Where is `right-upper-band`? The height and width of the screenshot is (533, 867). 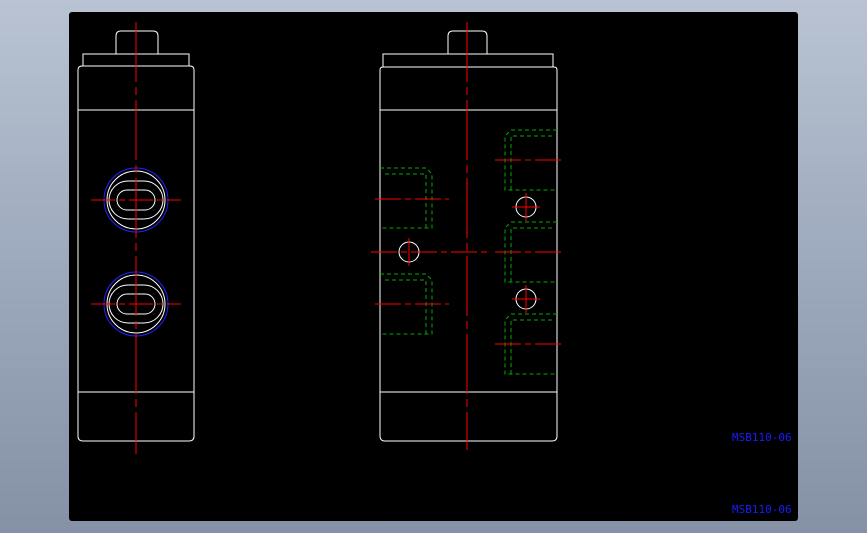
right-upper-band is located at coordinates (468, 88).